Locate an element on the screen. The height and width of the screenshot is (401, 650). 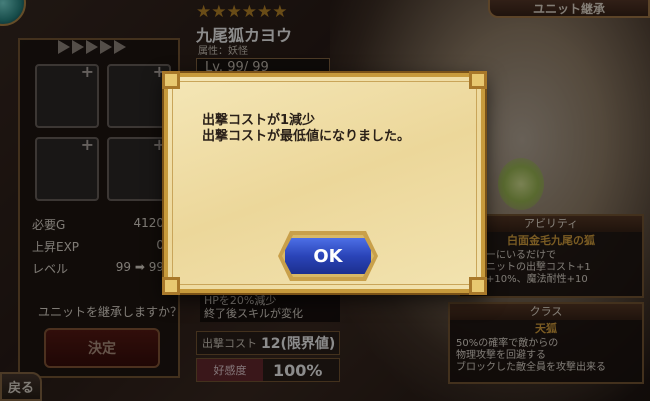
dialog-message: 出撃コストが1減少 出撃コストが最低値になりました。 is located at coordinates (306, 129).